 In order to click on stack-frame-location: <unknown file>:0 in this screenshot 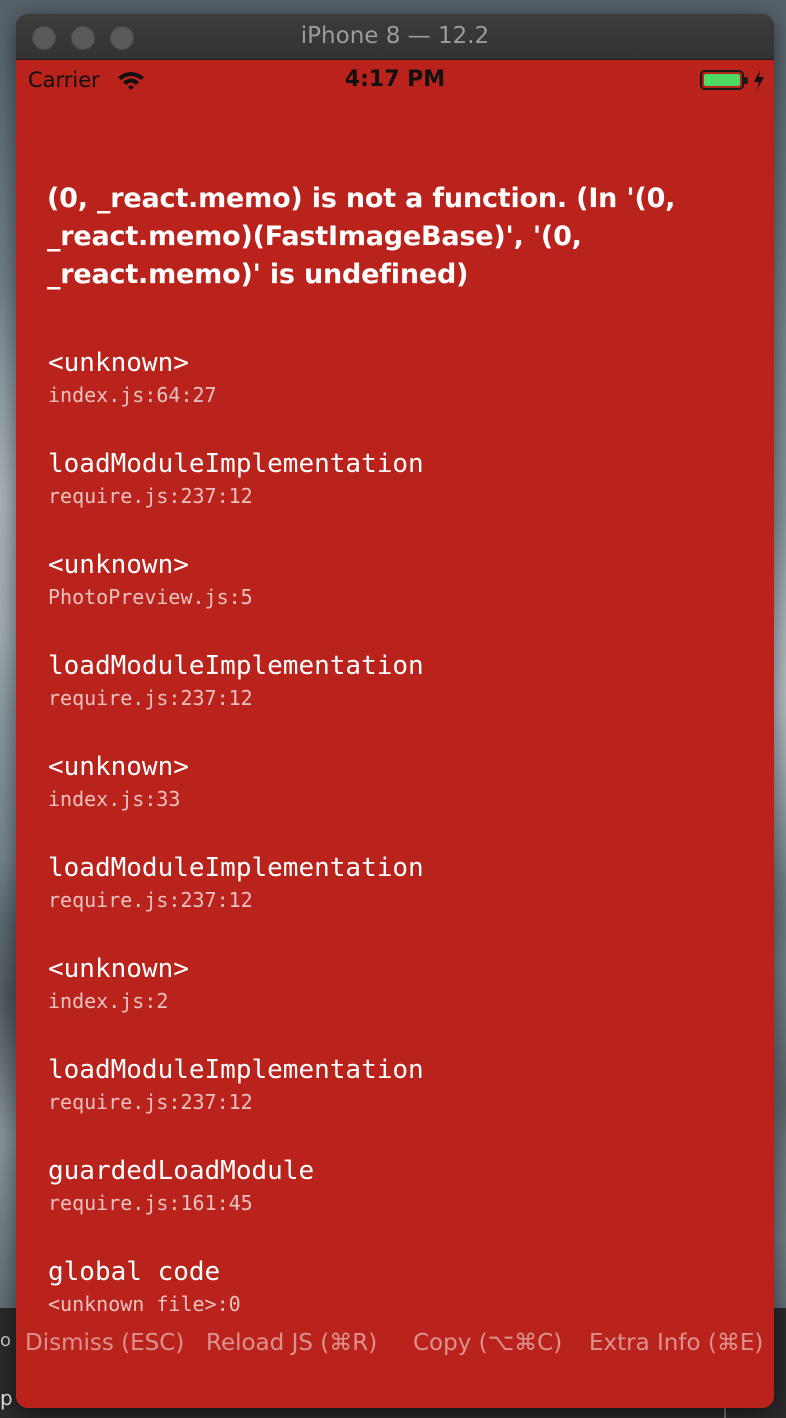, I will do `click(144, 1304)`.